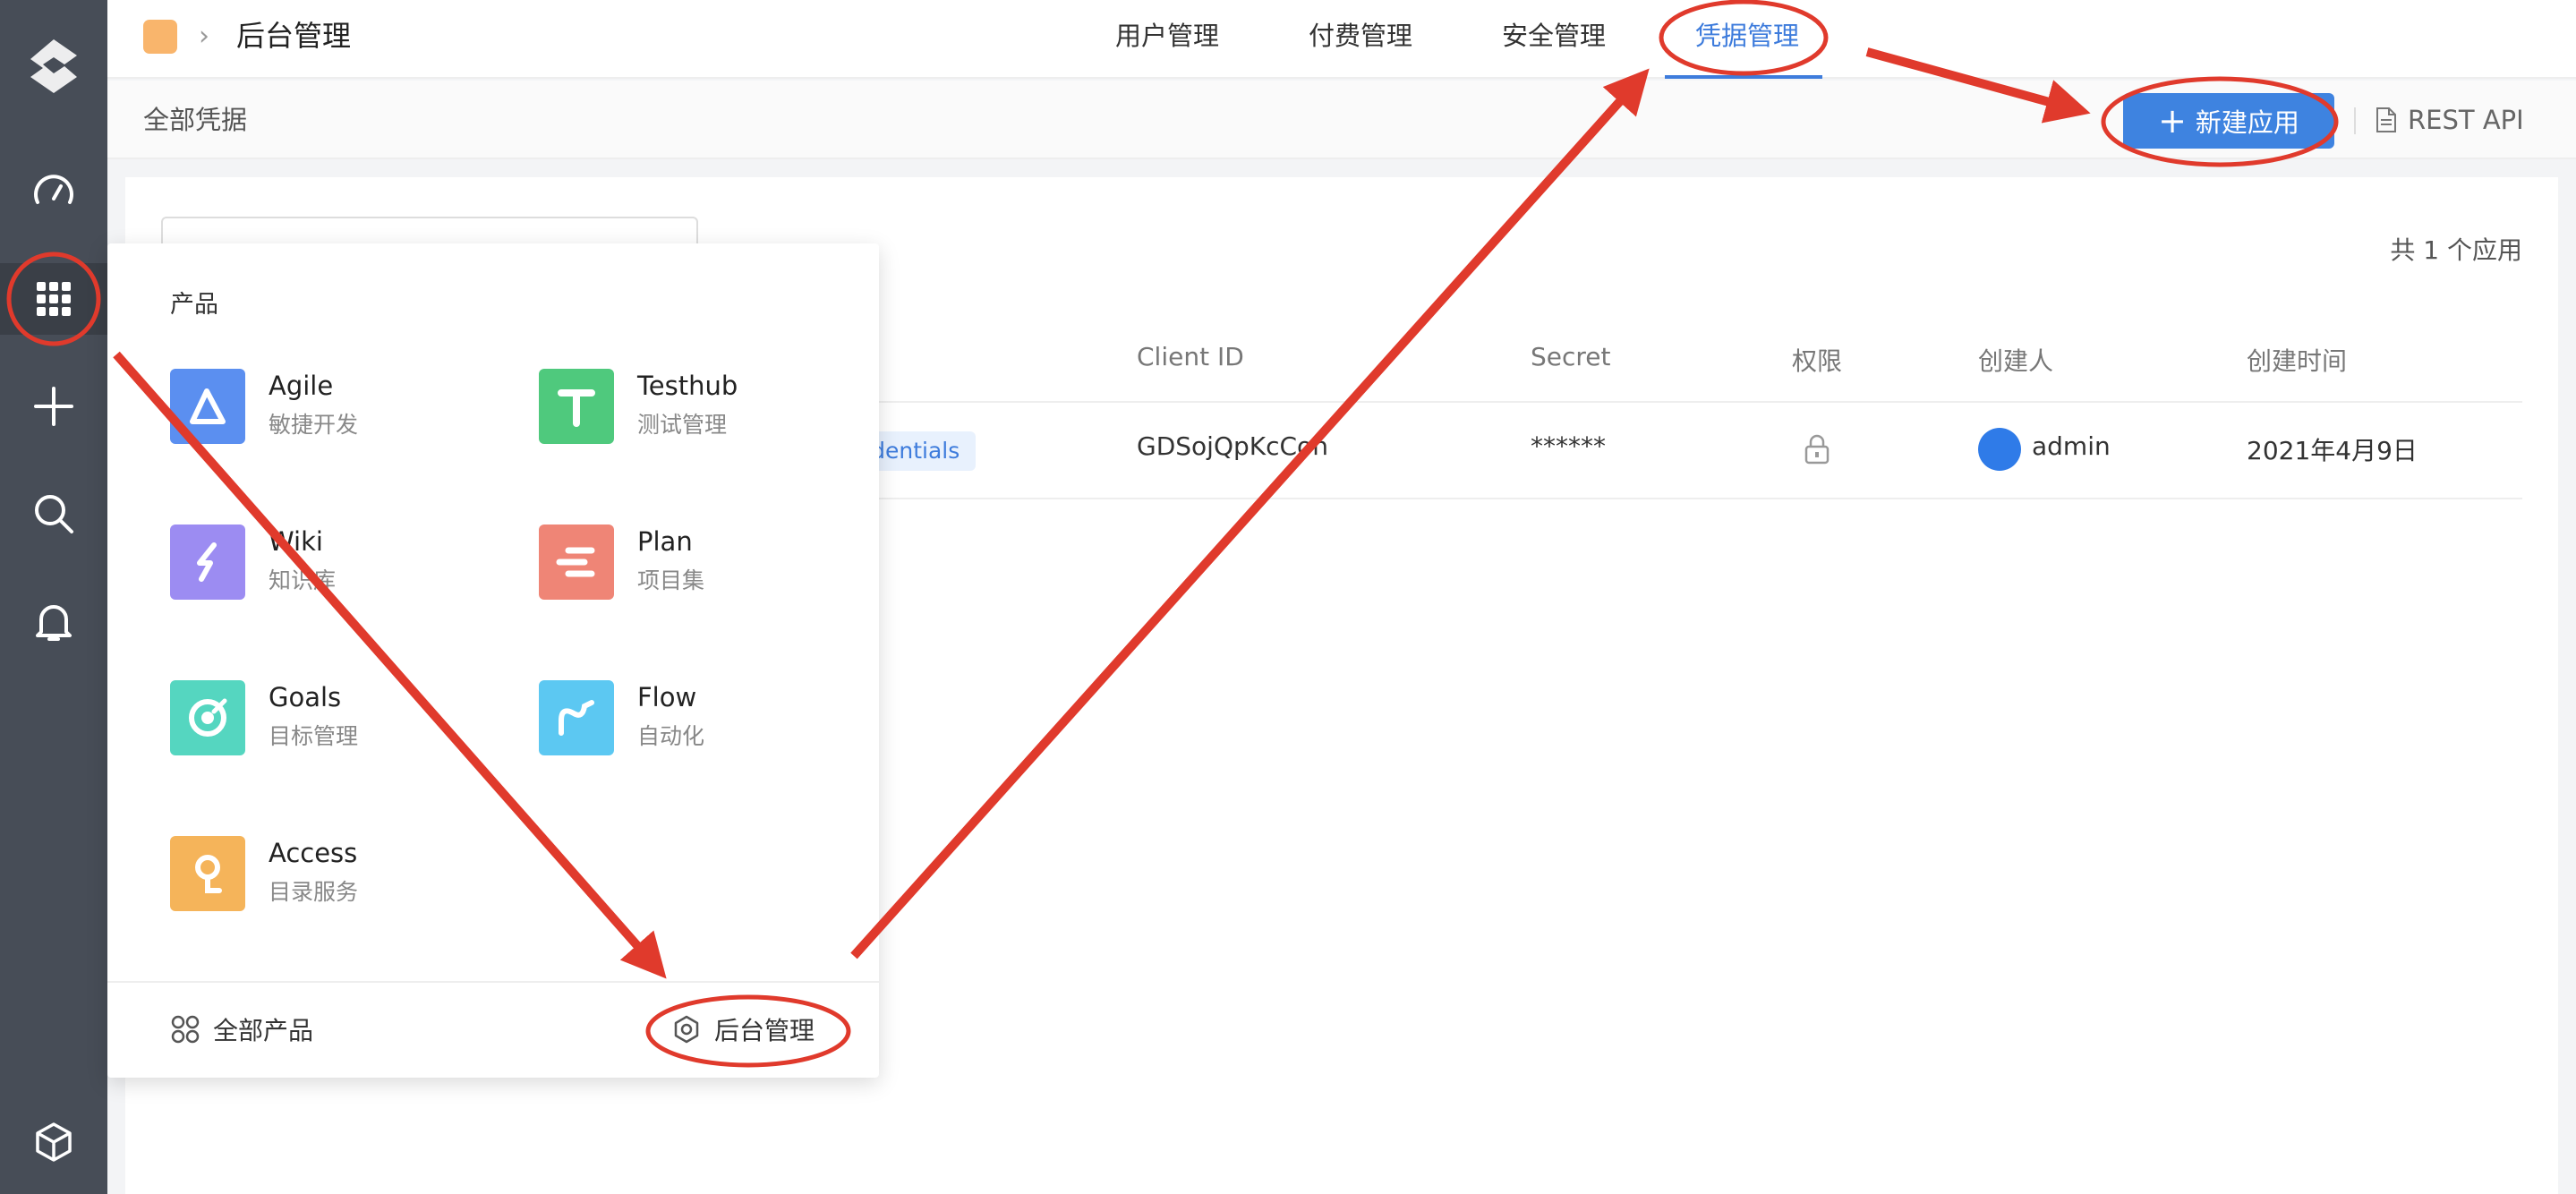 The image size is (2576, 1194). What do you see at coordinates (764, 1030) in the screenshot?
I see `admin-console-label: 后台管理` at bounding box center [764, 1030].